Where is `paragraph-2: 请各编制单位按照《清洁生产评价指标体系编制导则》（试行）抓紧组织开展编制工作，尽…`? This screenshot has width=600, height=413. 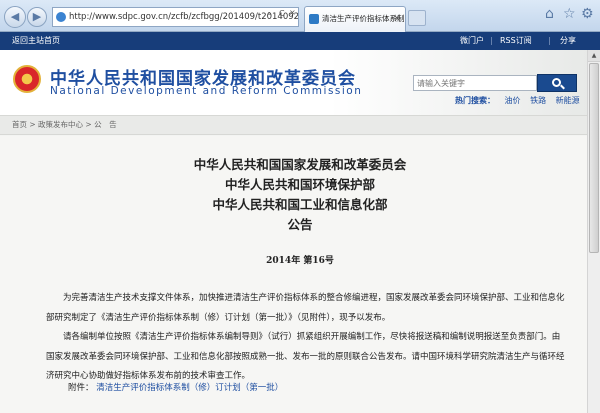
paragraph-2: 请各编制单位按照《清洁生产评价指标体系编制导则》（试行）抓紧组织开展编制工作，尽… is located at coordinates (305, 356).